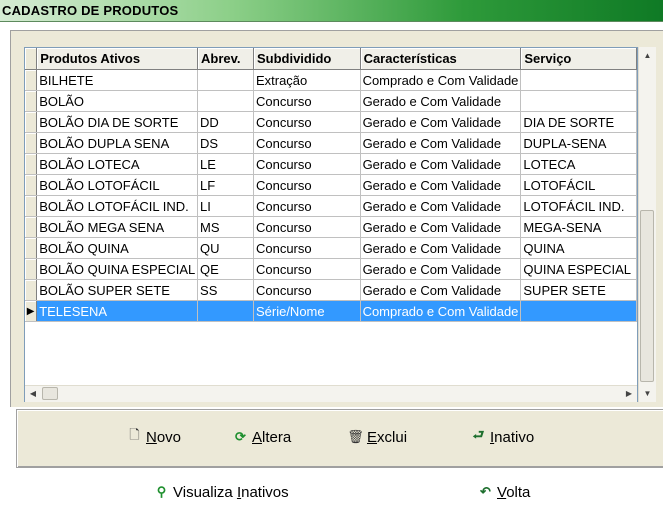 The image size is (663, 514). What do you see at coordinates (307, 80) in the screenshot?
I see `cell-subdividido: Extração` at bounding box center [307, 80].